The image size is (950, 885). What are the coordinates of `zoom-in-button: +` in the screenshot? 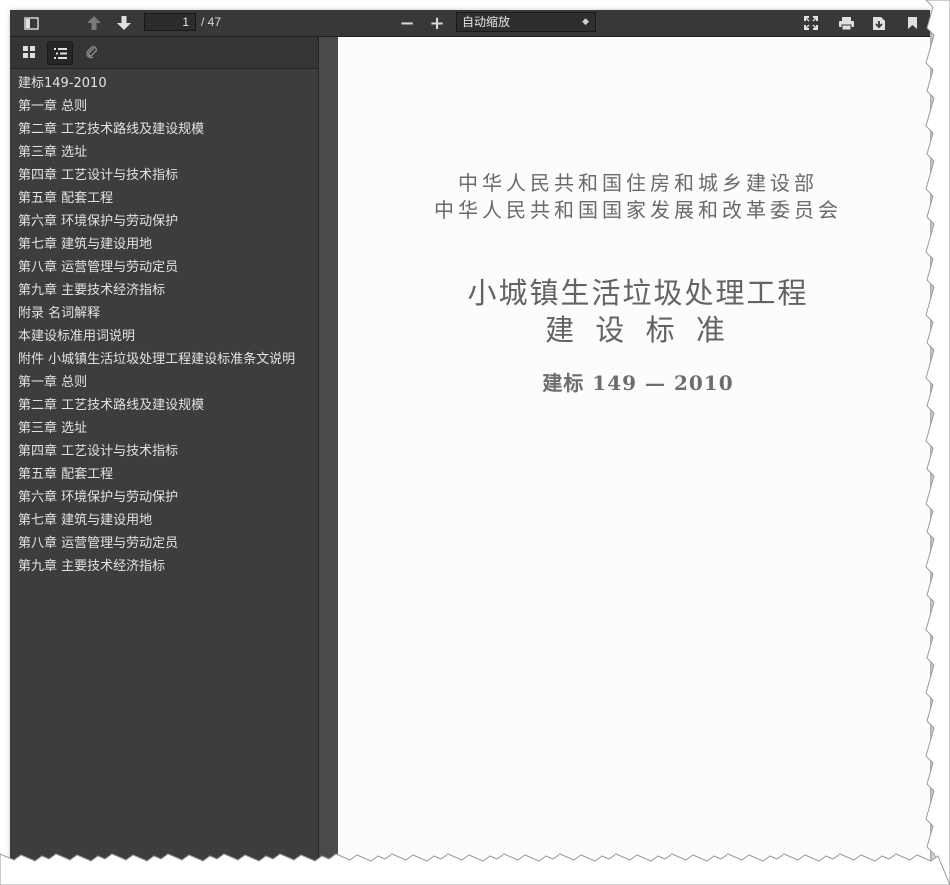 It's located at (437, 23).